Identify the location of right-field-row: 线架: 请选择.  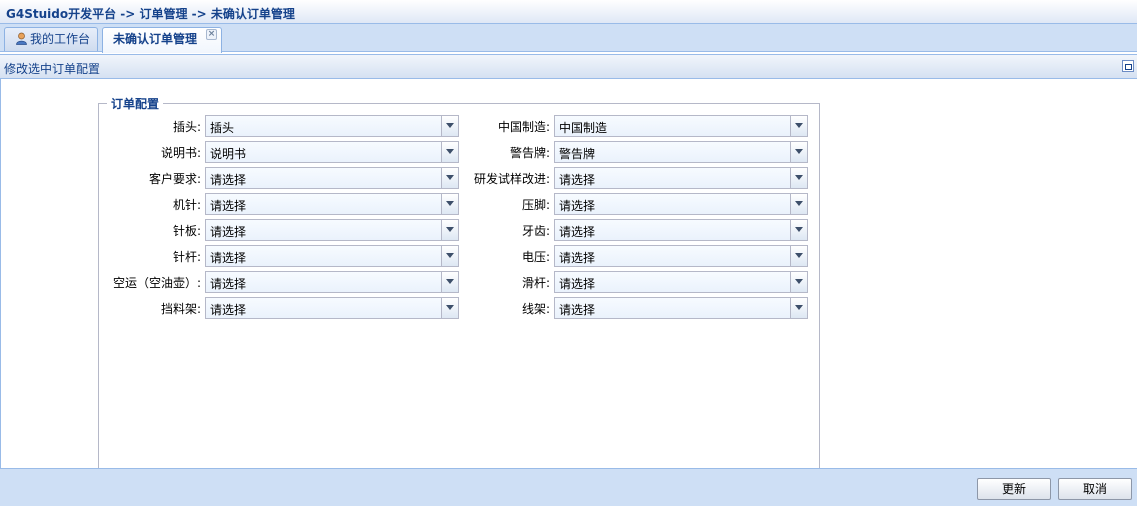
(569, 308).